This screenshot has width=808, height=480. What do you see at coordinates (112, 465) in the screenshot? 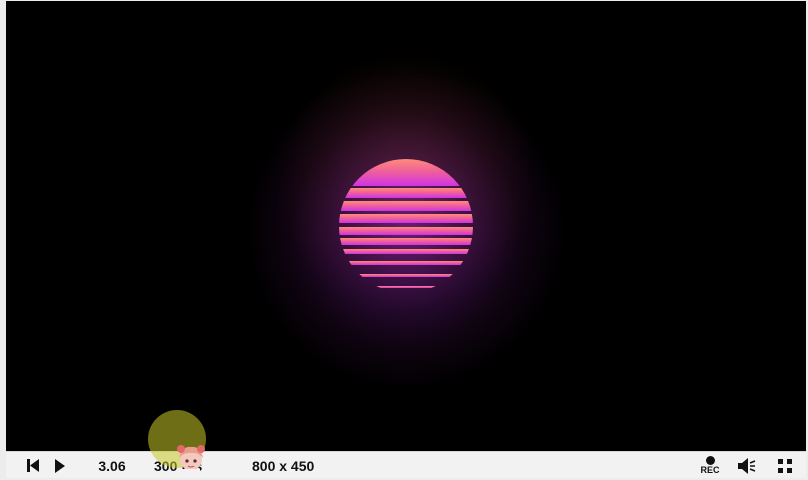
I see `time-readout: 3.06` at bounding box center [112, 465].